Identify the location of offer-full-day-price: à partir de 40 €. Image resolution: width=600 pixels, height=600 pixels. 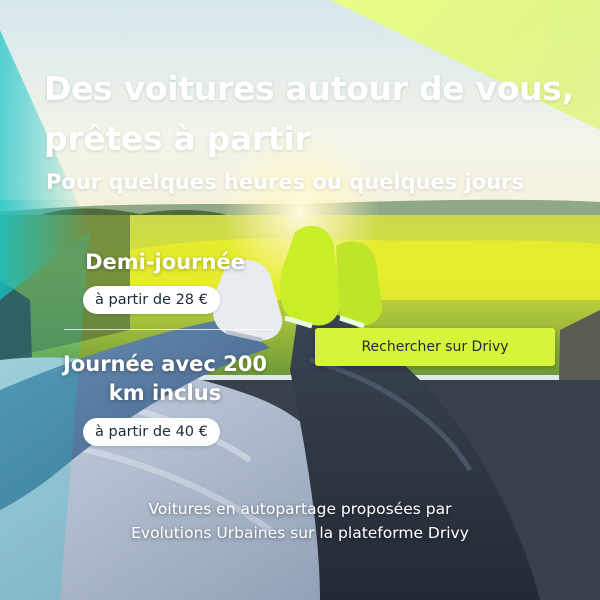
(151, 432).